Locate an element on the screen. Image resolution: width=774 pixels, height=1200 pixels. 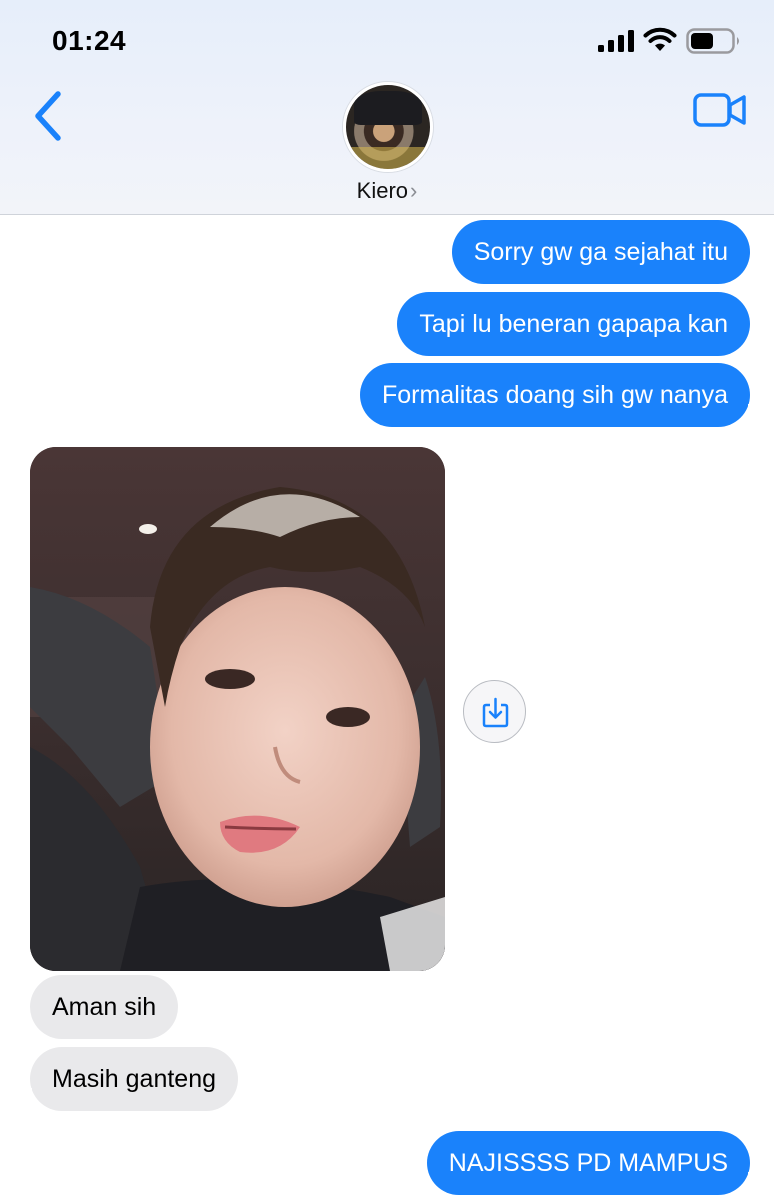
status-time: 01:24 is located at coordinates (89, 40).